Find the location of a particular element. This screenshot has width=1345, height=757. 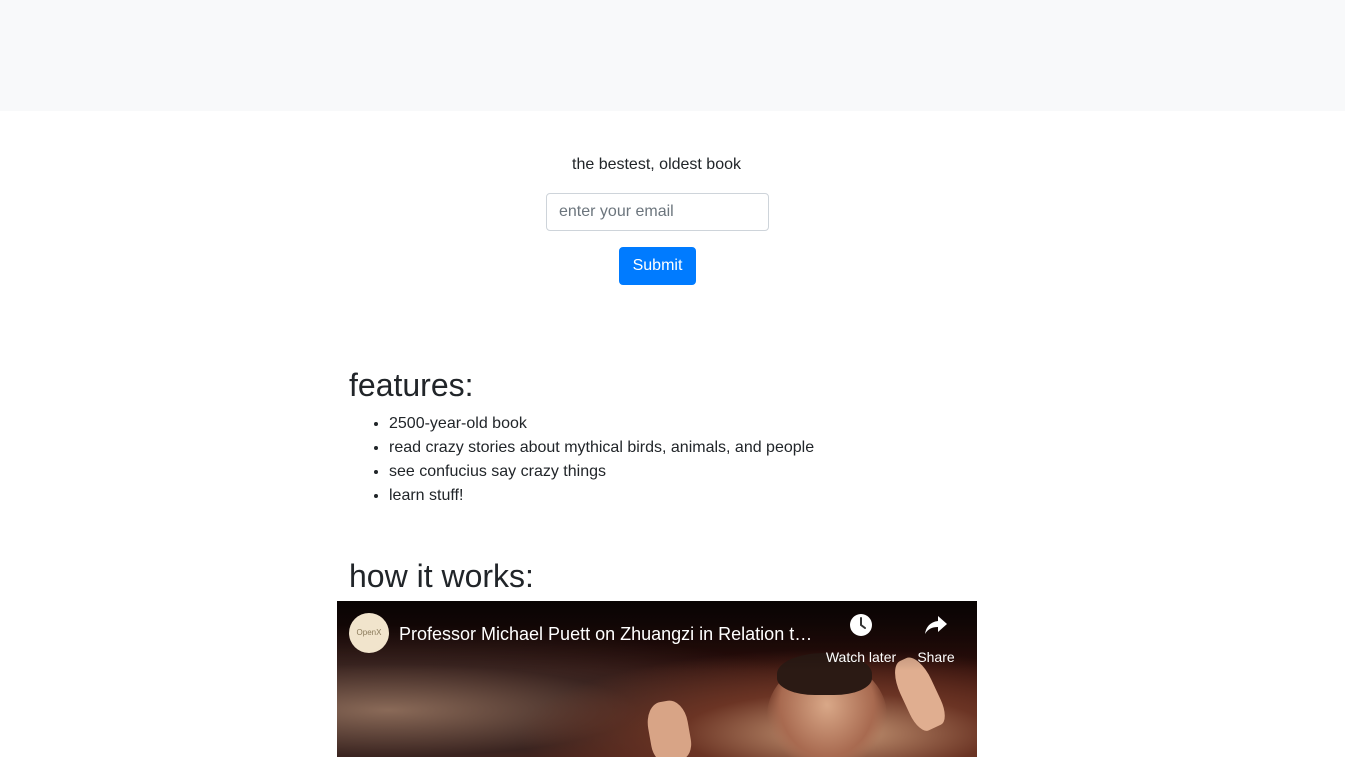

watch-later-button: Watch later is located at coordinates (861, 639).